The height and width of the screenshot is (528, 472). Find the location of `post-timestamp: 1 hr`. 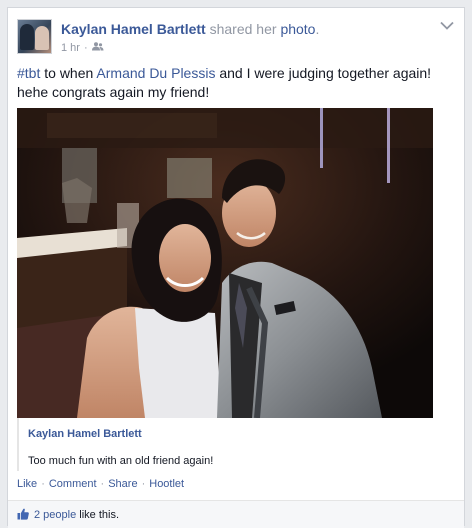

post-timestamp: 1 hr is located at coordinates (70, 48).